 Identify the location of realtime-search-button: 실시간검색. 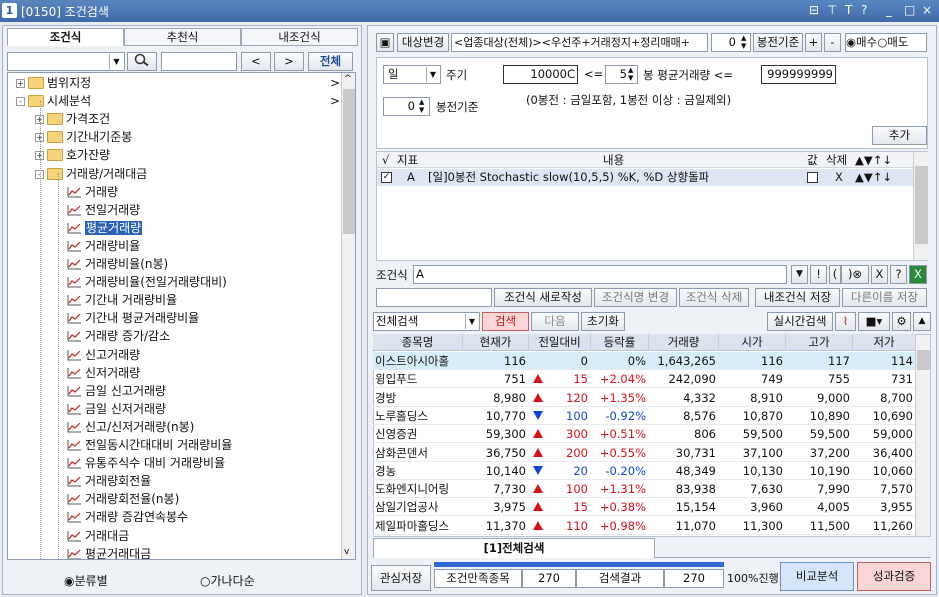
(800, 321).